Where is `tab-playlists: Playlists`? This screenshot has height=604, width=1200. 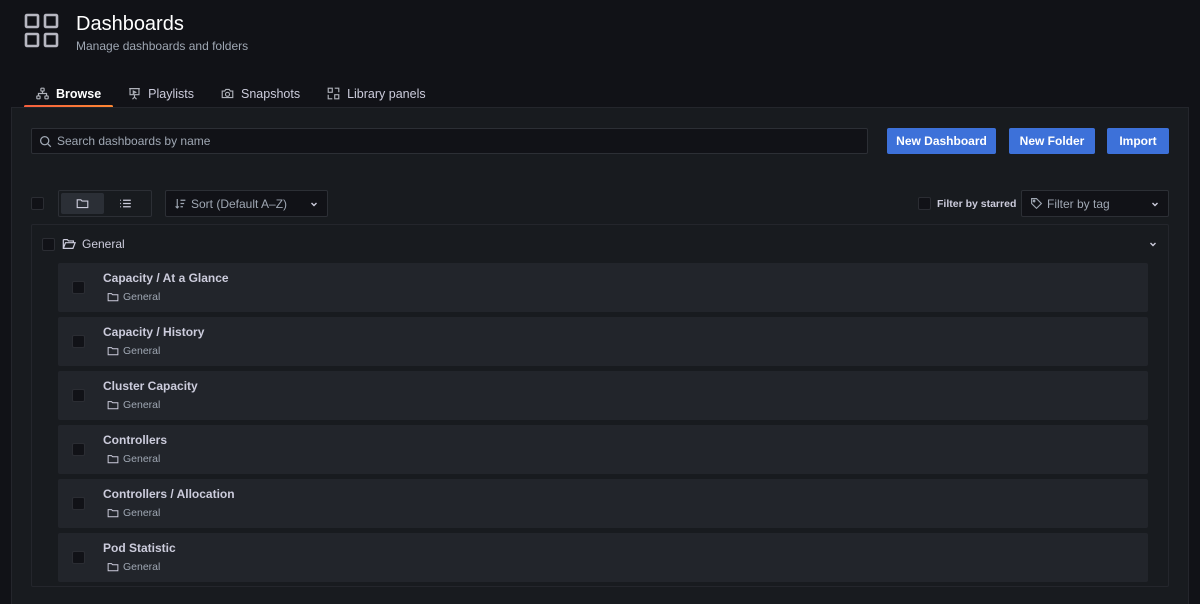 tab-playlists: Playlists is located at coordinates (161, 93).